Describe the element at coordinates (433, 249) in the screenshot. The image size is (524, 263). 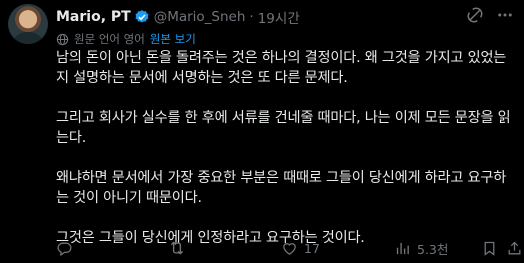
I see `view-count: 5.3천` at that location.